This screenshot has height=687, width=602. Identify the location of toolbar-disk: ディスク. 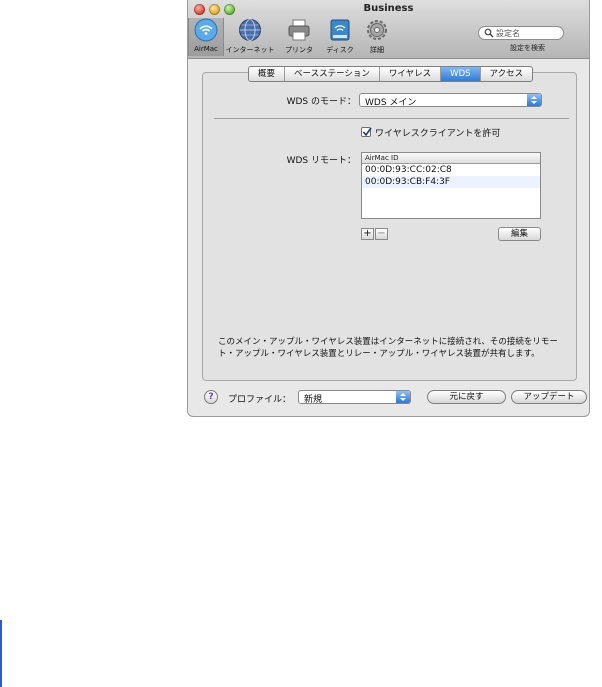
(340, 37).